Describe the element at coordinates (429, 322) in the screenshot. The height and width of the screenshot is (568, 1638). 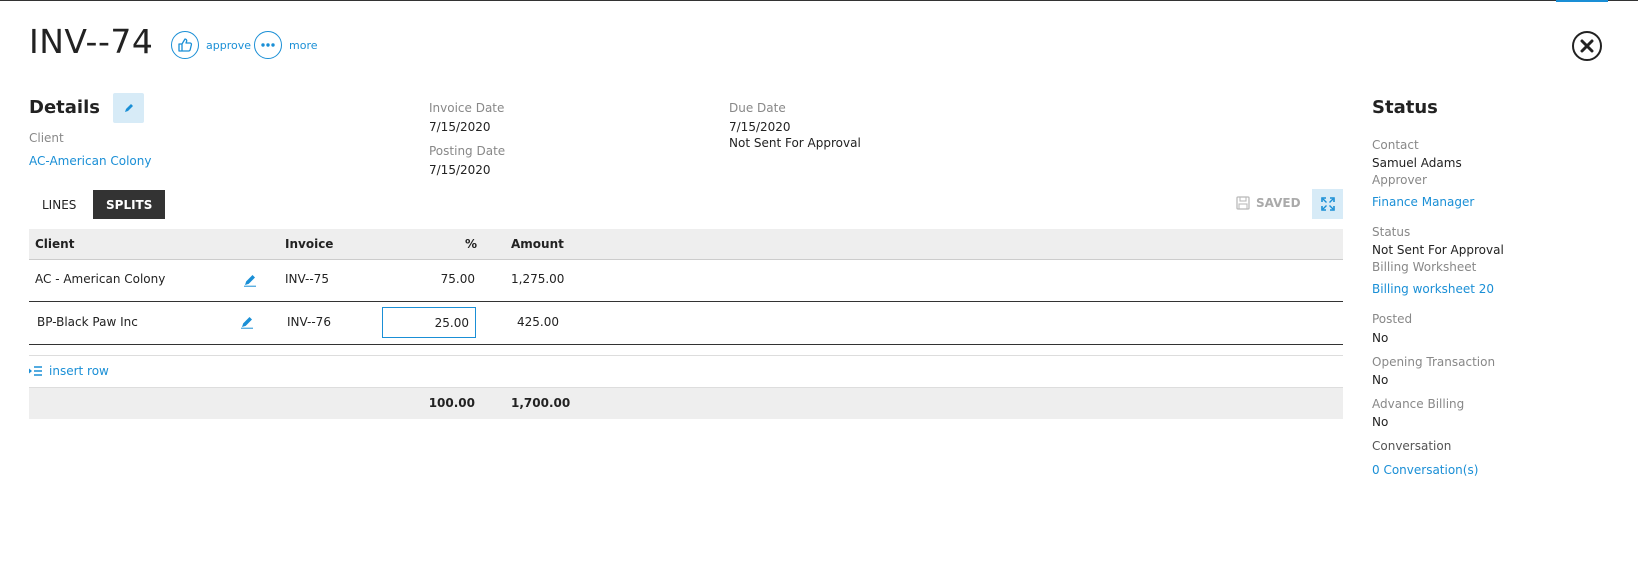
I see `percent-input` at that location.